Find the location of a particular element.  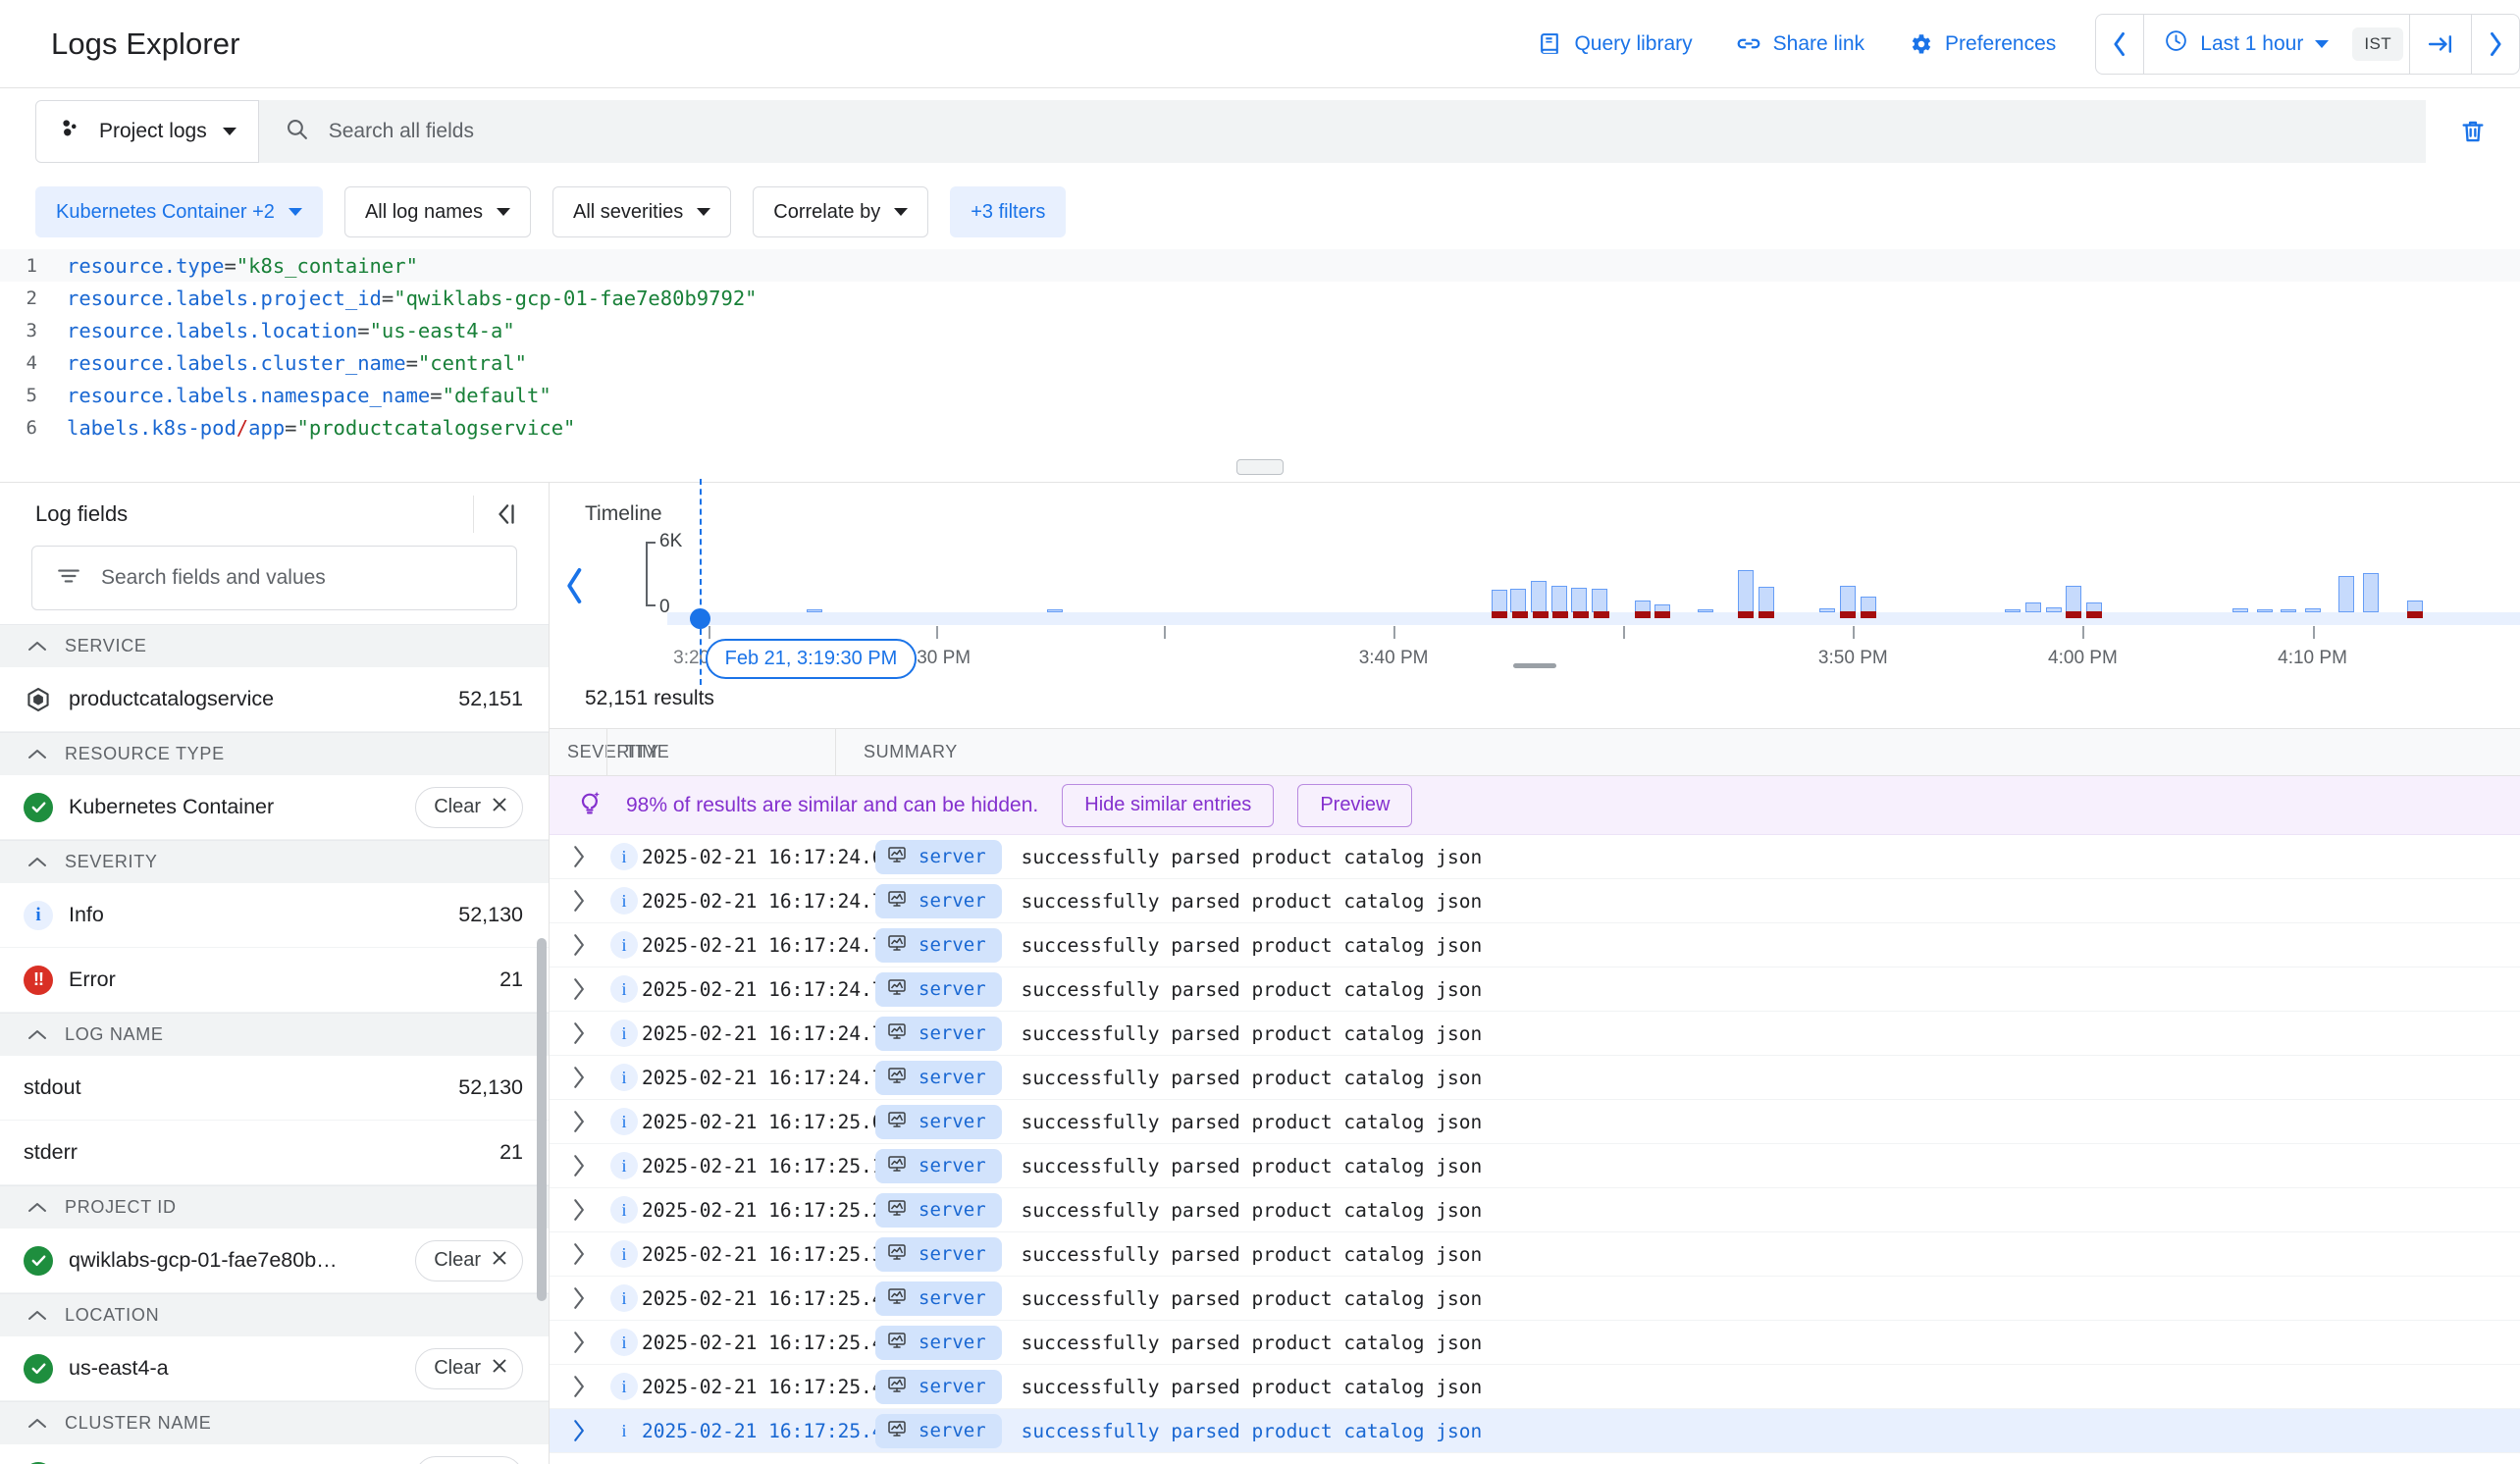

preview-button: Preview is located at coordinates (1355, 805).